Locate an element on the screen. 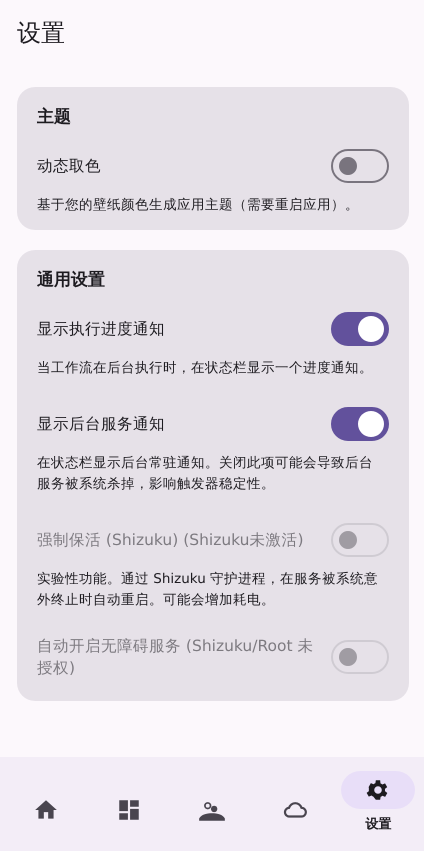 The image size is (424, 851). setting-label: 动态取色 is located at coordinates (69, 166).